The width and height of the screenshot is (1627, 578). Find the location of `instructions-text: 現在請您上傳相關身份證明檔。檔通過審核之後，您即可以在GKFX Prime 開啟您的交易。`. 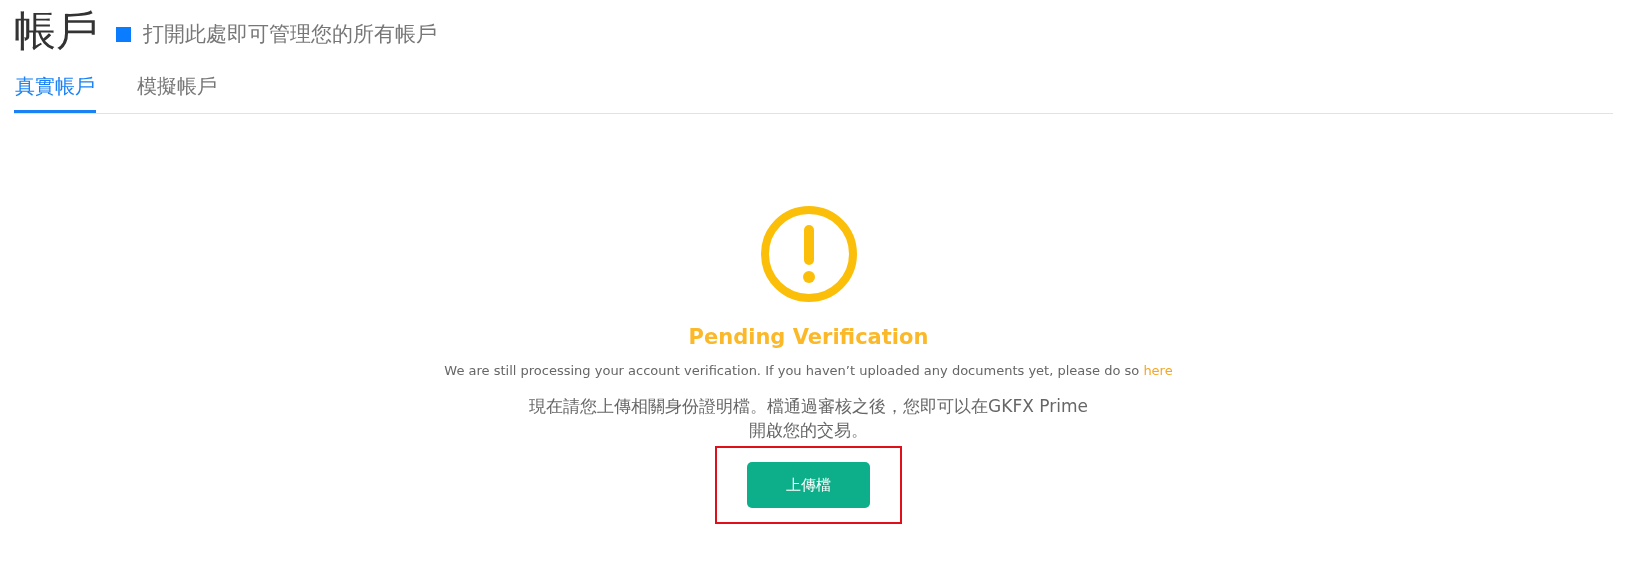

instructions-text: 現在請您上傳相關身份證明檔。檔通過審核之後，您即可以在GKFX Prime 開啟您的交易。 is located at coordinates (808, 418).